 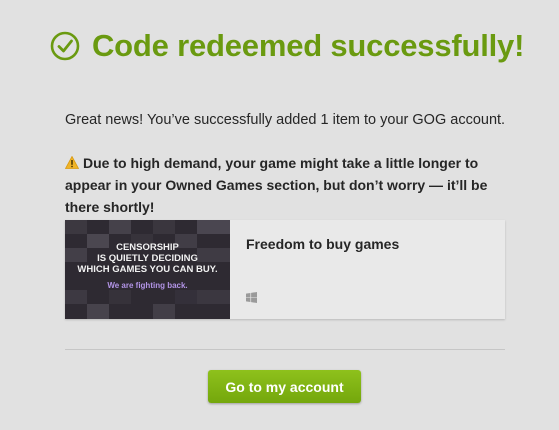 What do you see at coordinates (322, 244) in the screenshot?
I see `item-title: Freedom to buy games` at bounding box center [322, 244].